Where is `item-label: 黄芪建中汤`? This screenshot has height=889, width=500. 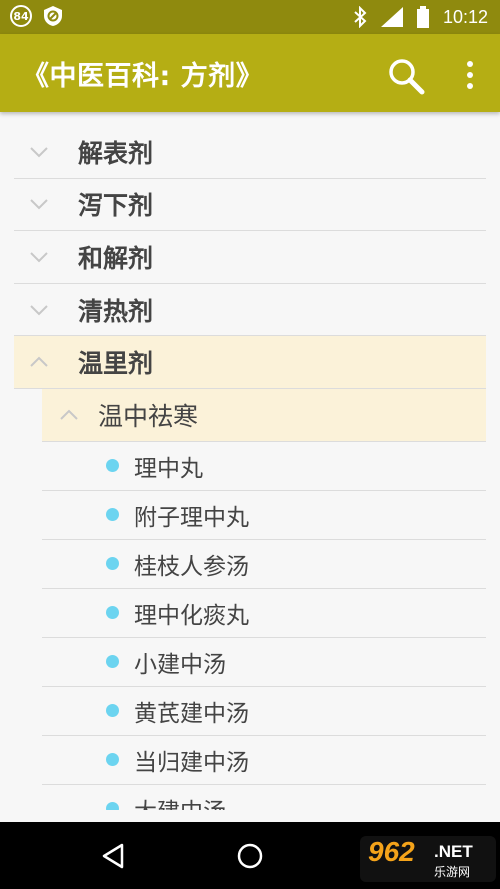 item-label: 黄芪建中汤 is located at coordinates (191, 713).